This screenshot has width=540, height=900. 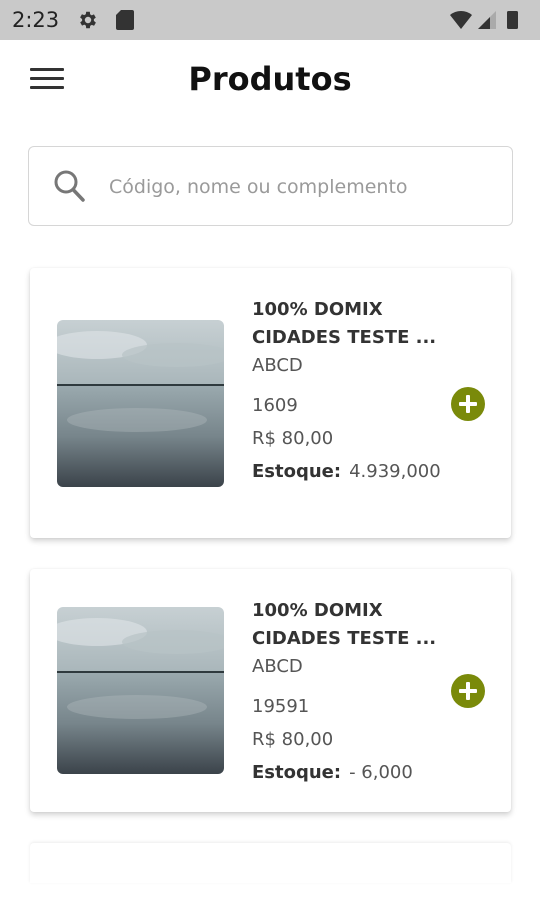 What do you see at coordinates (125, 20) in the screenshot?
I see `sd-card-icon` at bounding box center [125, 20].